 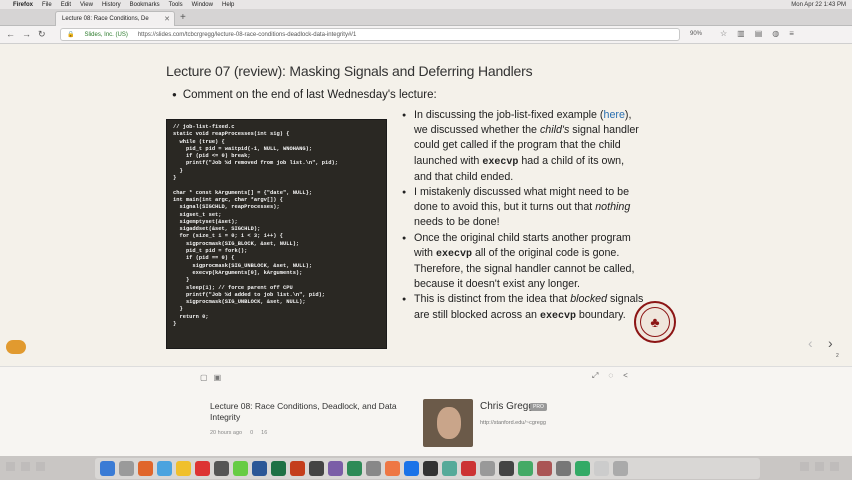 I want to click on dock-left-items, so click(x=25, y=466).